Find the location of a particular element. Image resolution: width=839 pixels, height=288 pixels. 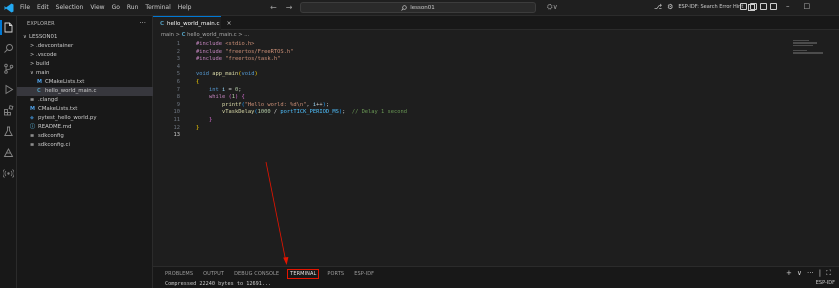

code-line: 12} is located at coordinates (453, 129).